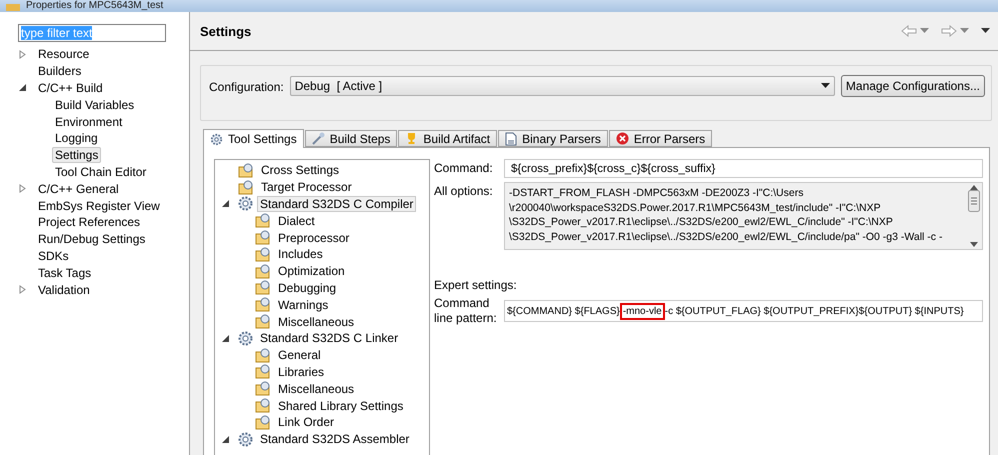 This screenshot has width=998, height=455. What do you see at coordinates (622, 138) in the screenshot?
I see `error-icon` at bounding box center [622, 138].